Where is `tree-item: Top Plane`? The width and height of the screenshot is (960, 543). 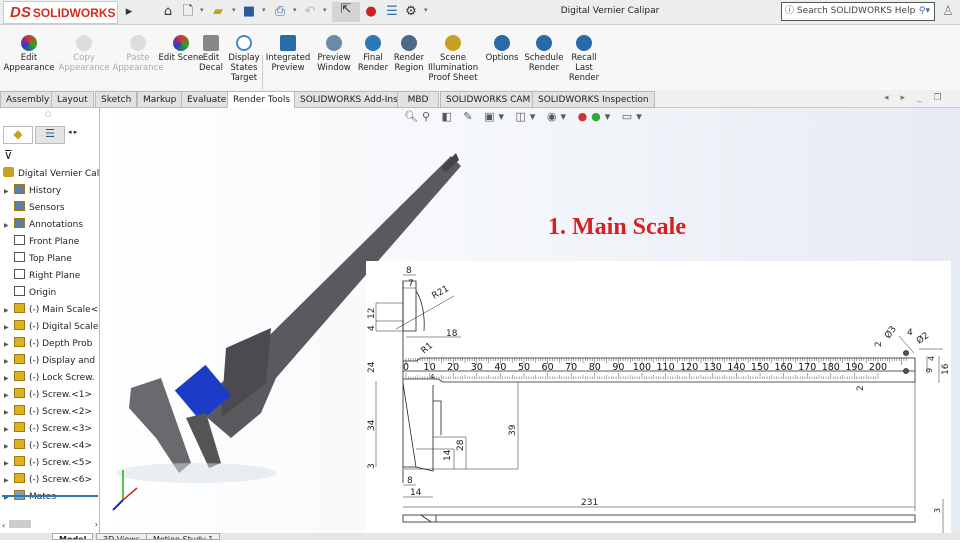 tree-item: Top Plane is located at coordinates (52, 259).